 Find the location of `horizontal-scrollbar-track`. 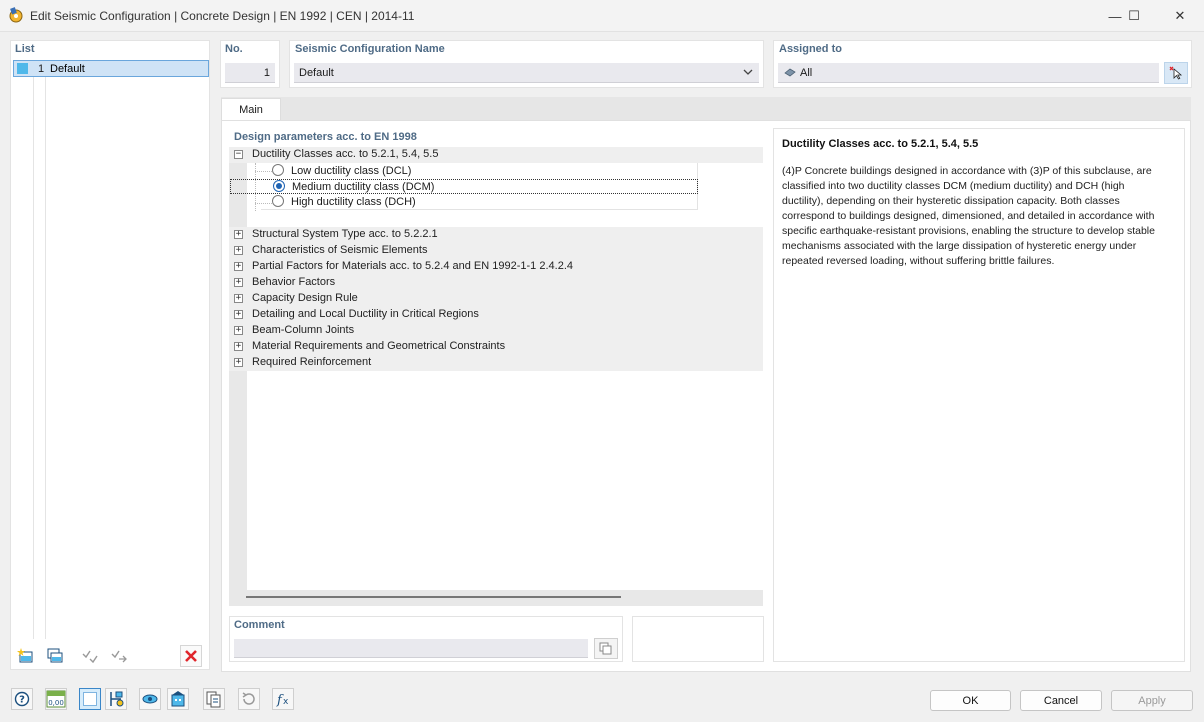

horizontal-scrollbar-track is located at coordinates (496, 598).